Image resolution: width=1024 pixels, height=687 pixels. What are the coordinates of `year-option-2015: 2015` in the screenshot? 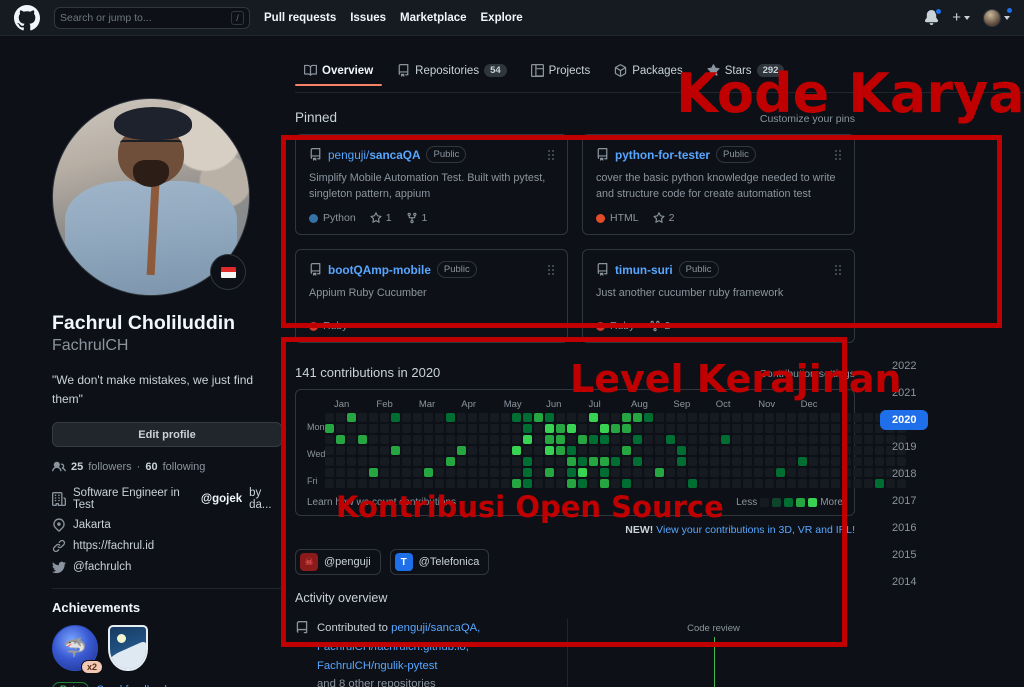 It's located at (904, 555).